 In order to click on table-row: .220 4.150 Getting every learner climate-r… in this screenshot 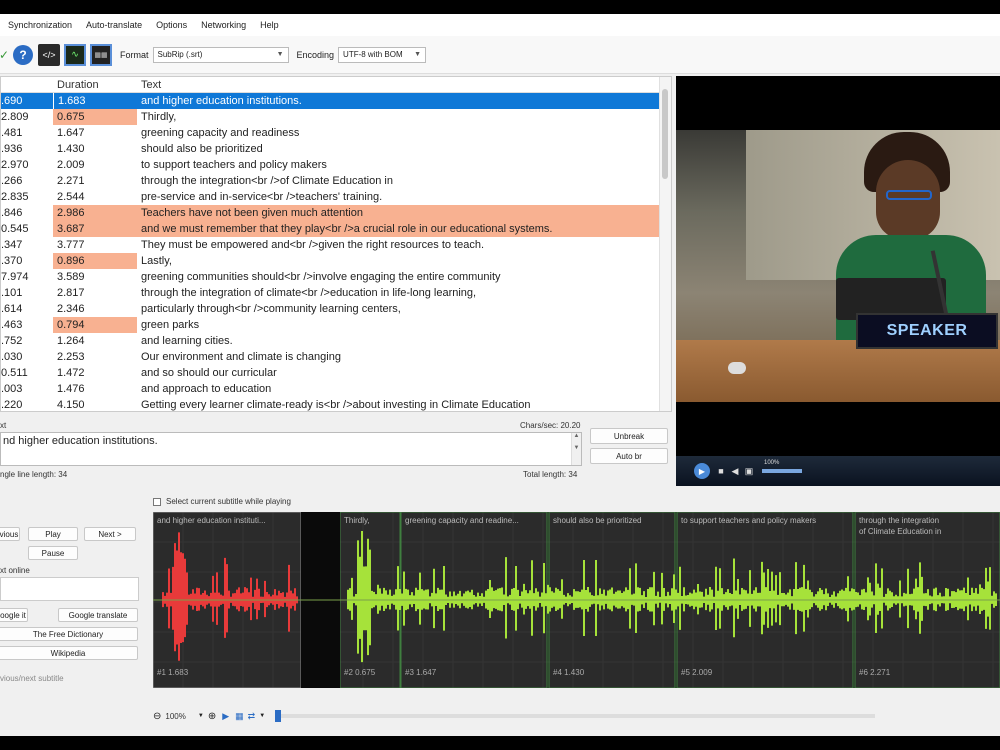, I will do `click(336, 404)`.